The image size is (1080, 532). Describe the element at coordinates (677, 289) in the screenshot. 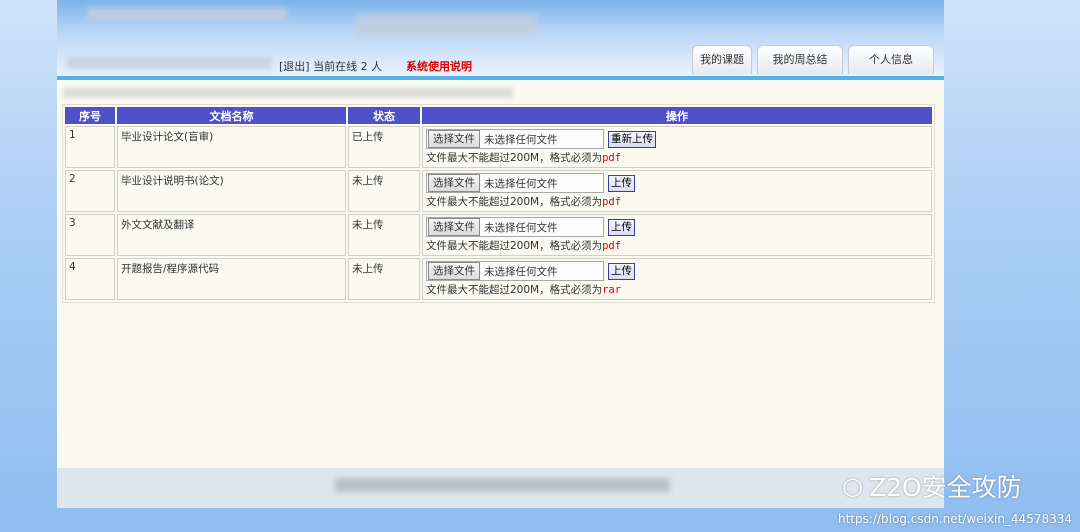

I see `format-note: 文件最大不能超过200M，格式必须为rar` at that location.